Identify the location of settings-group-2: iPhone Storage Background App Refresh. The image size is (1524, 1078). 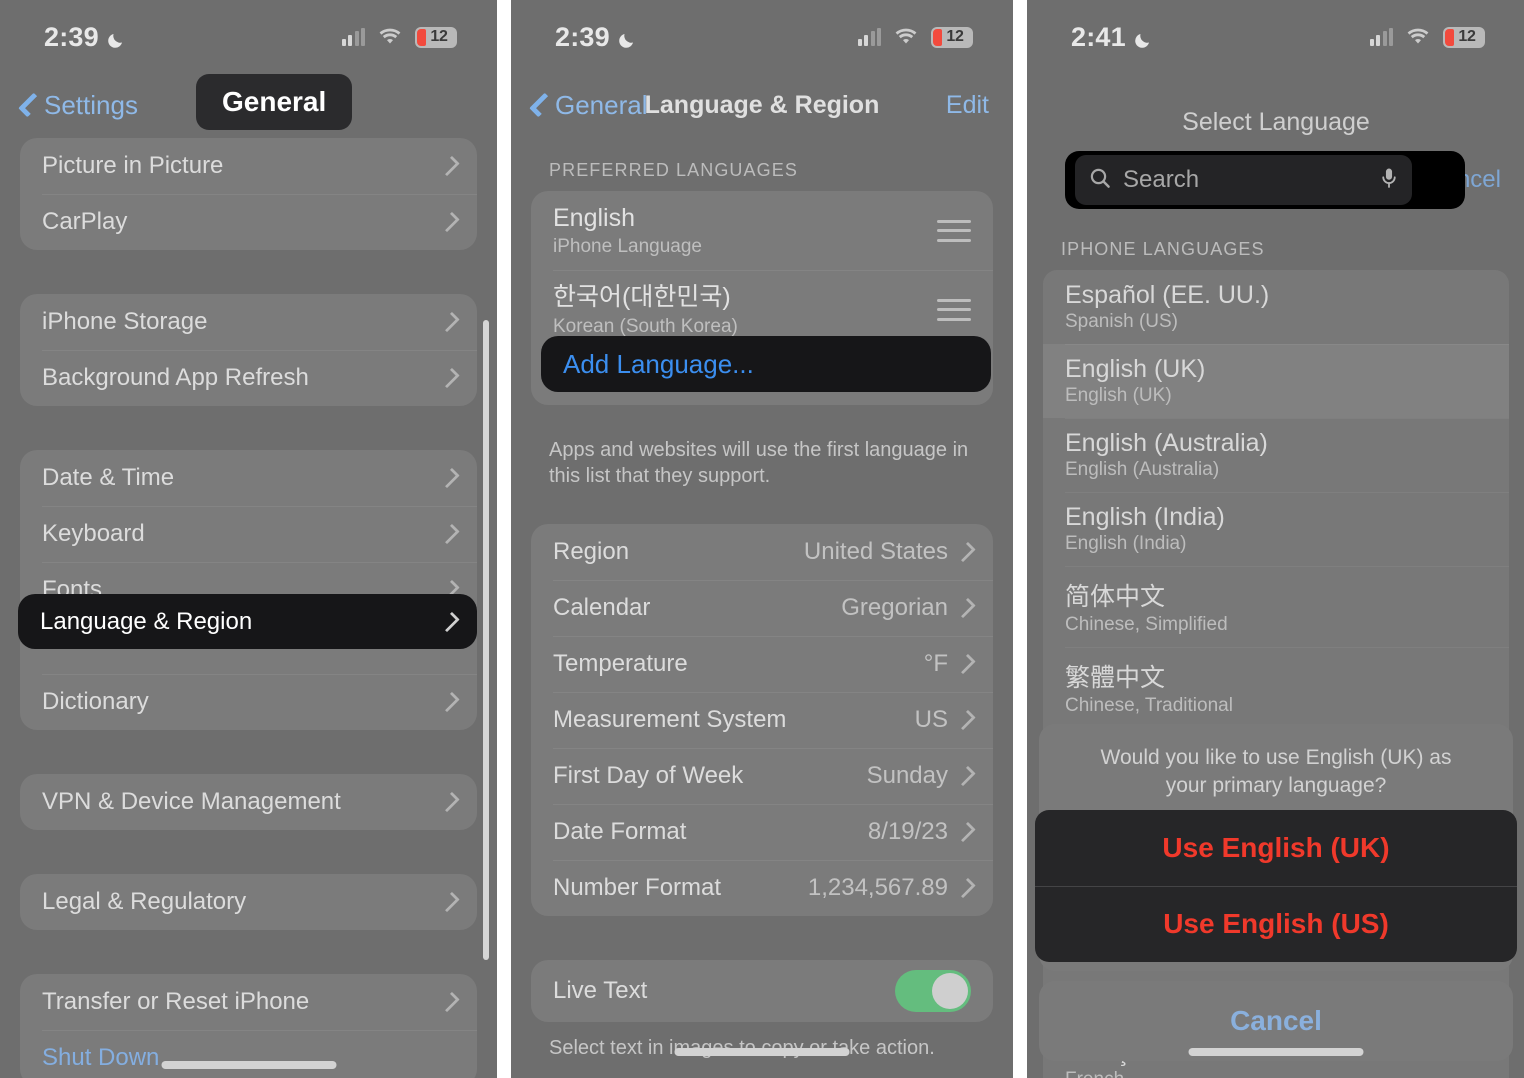
(248, 350).